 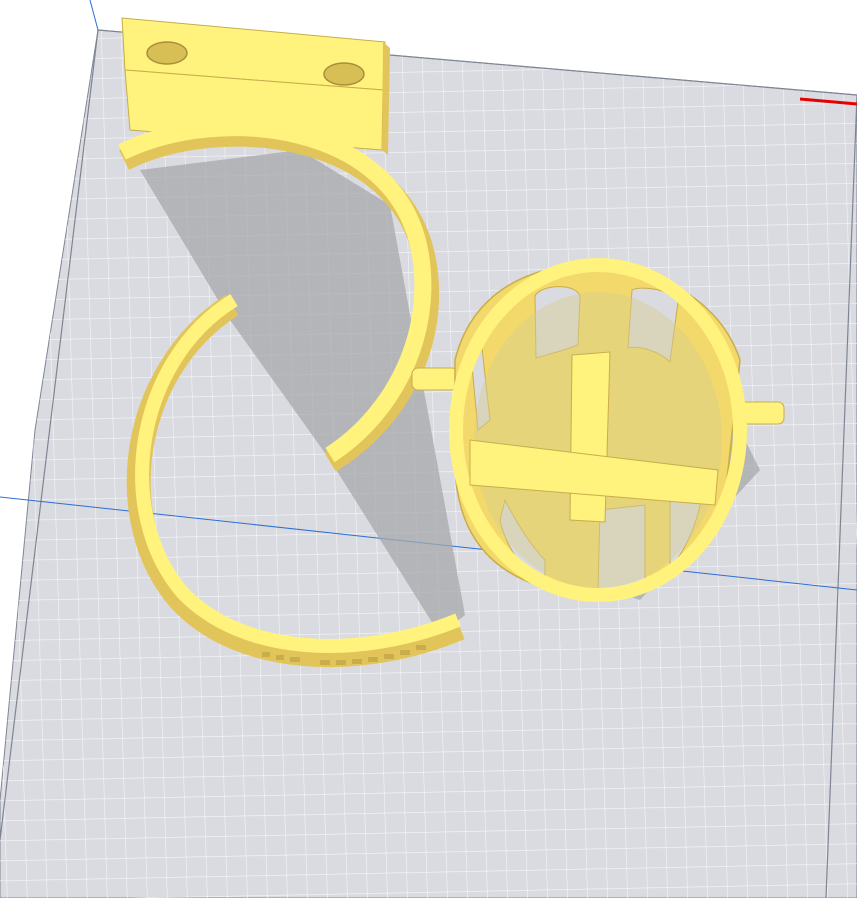 I want to click on mounting-hole-left, so click(x=167, y=53).